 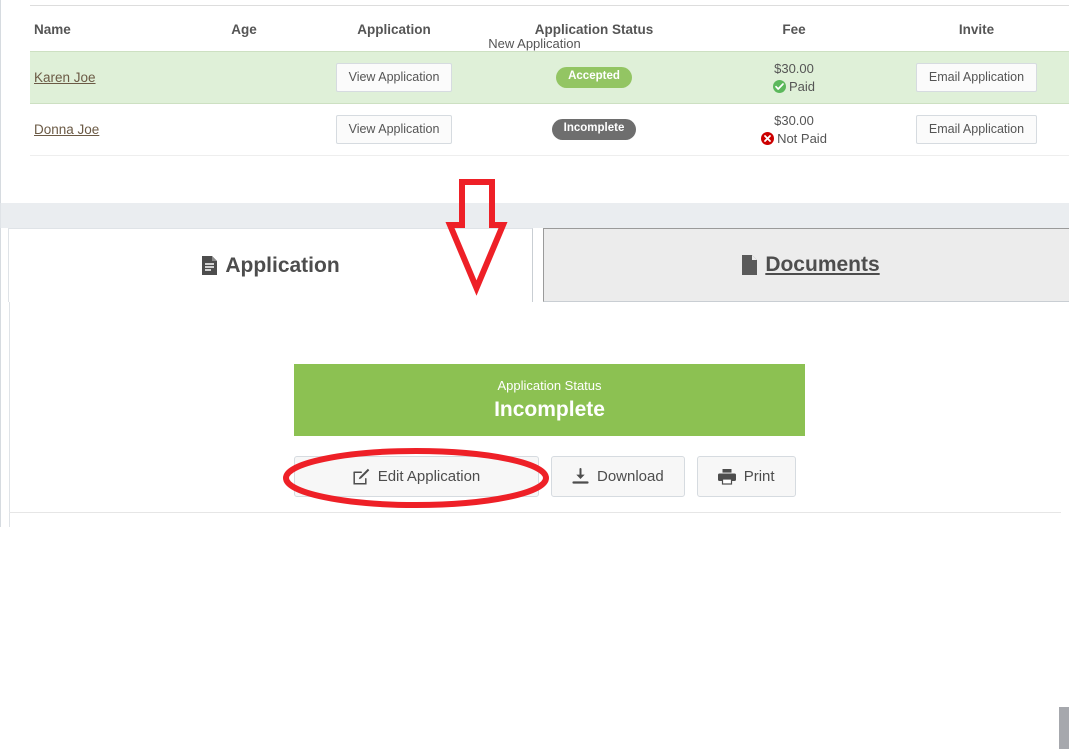 I want to click on panel-left-border, so click(x=0, y=101).